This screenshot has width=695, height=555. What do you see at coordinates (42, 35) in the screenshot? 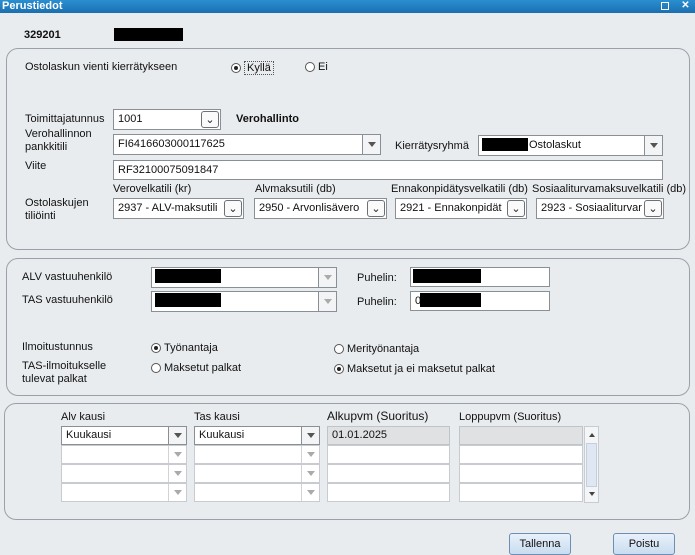
I see `record-code: 329201` at bounding box center [42, 35].